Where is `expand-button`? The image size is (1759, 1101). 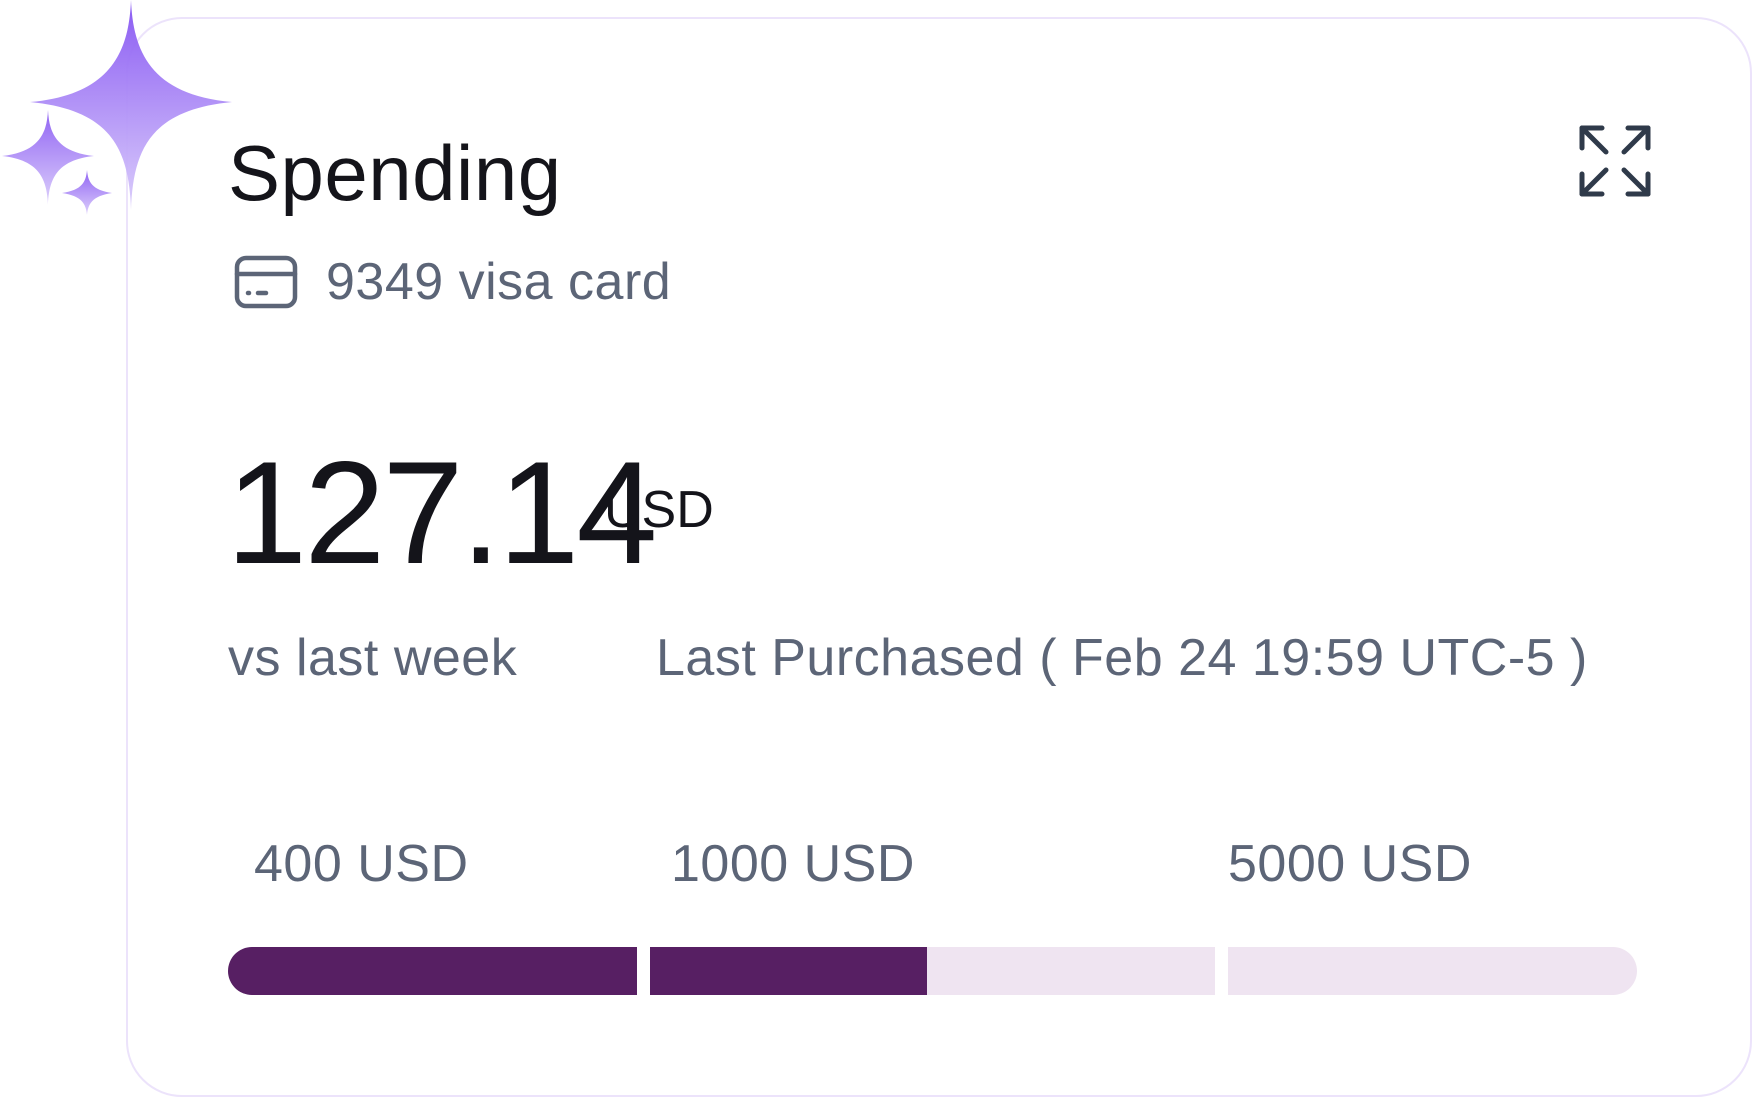
expand-button is located at coordinates (1615, 161).